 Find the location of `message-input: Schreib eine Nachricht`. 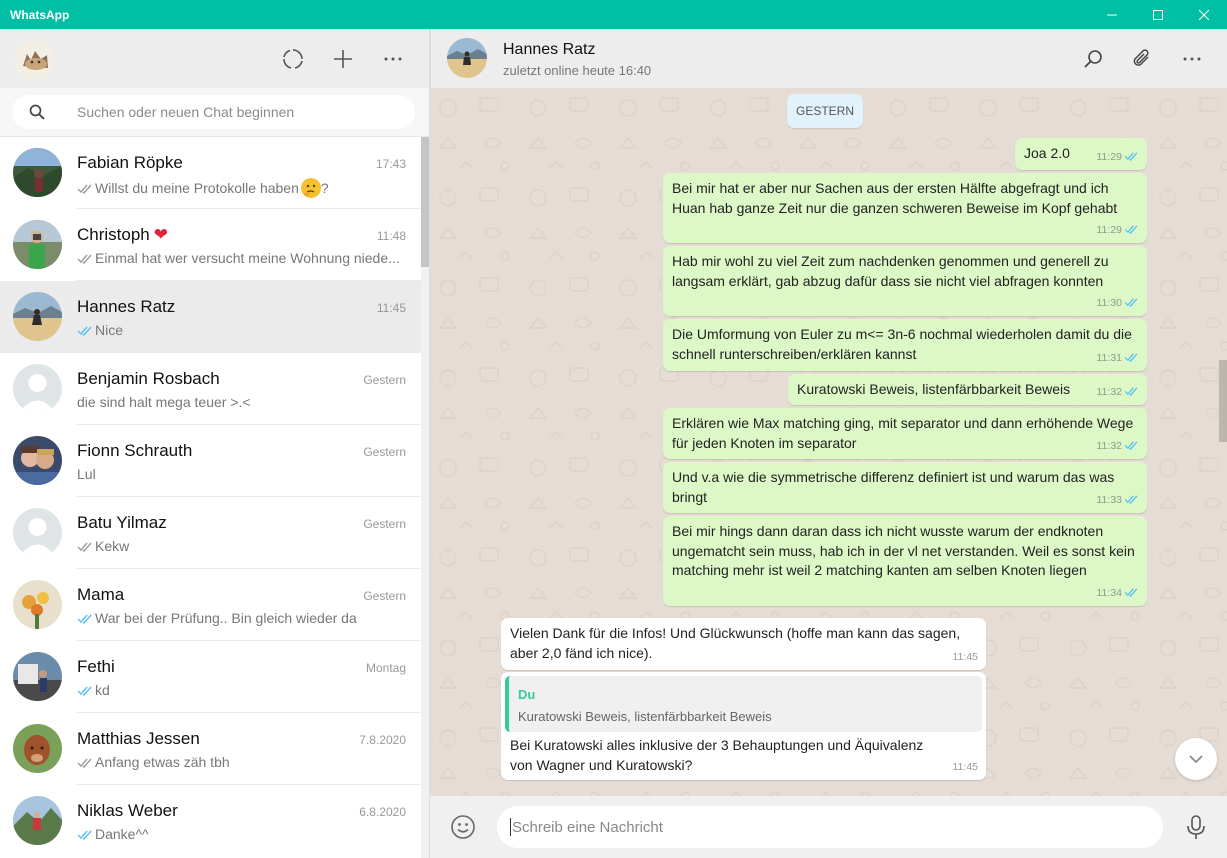

message-input: Schreib eine Nachricht is located at coordinates (830, 827).